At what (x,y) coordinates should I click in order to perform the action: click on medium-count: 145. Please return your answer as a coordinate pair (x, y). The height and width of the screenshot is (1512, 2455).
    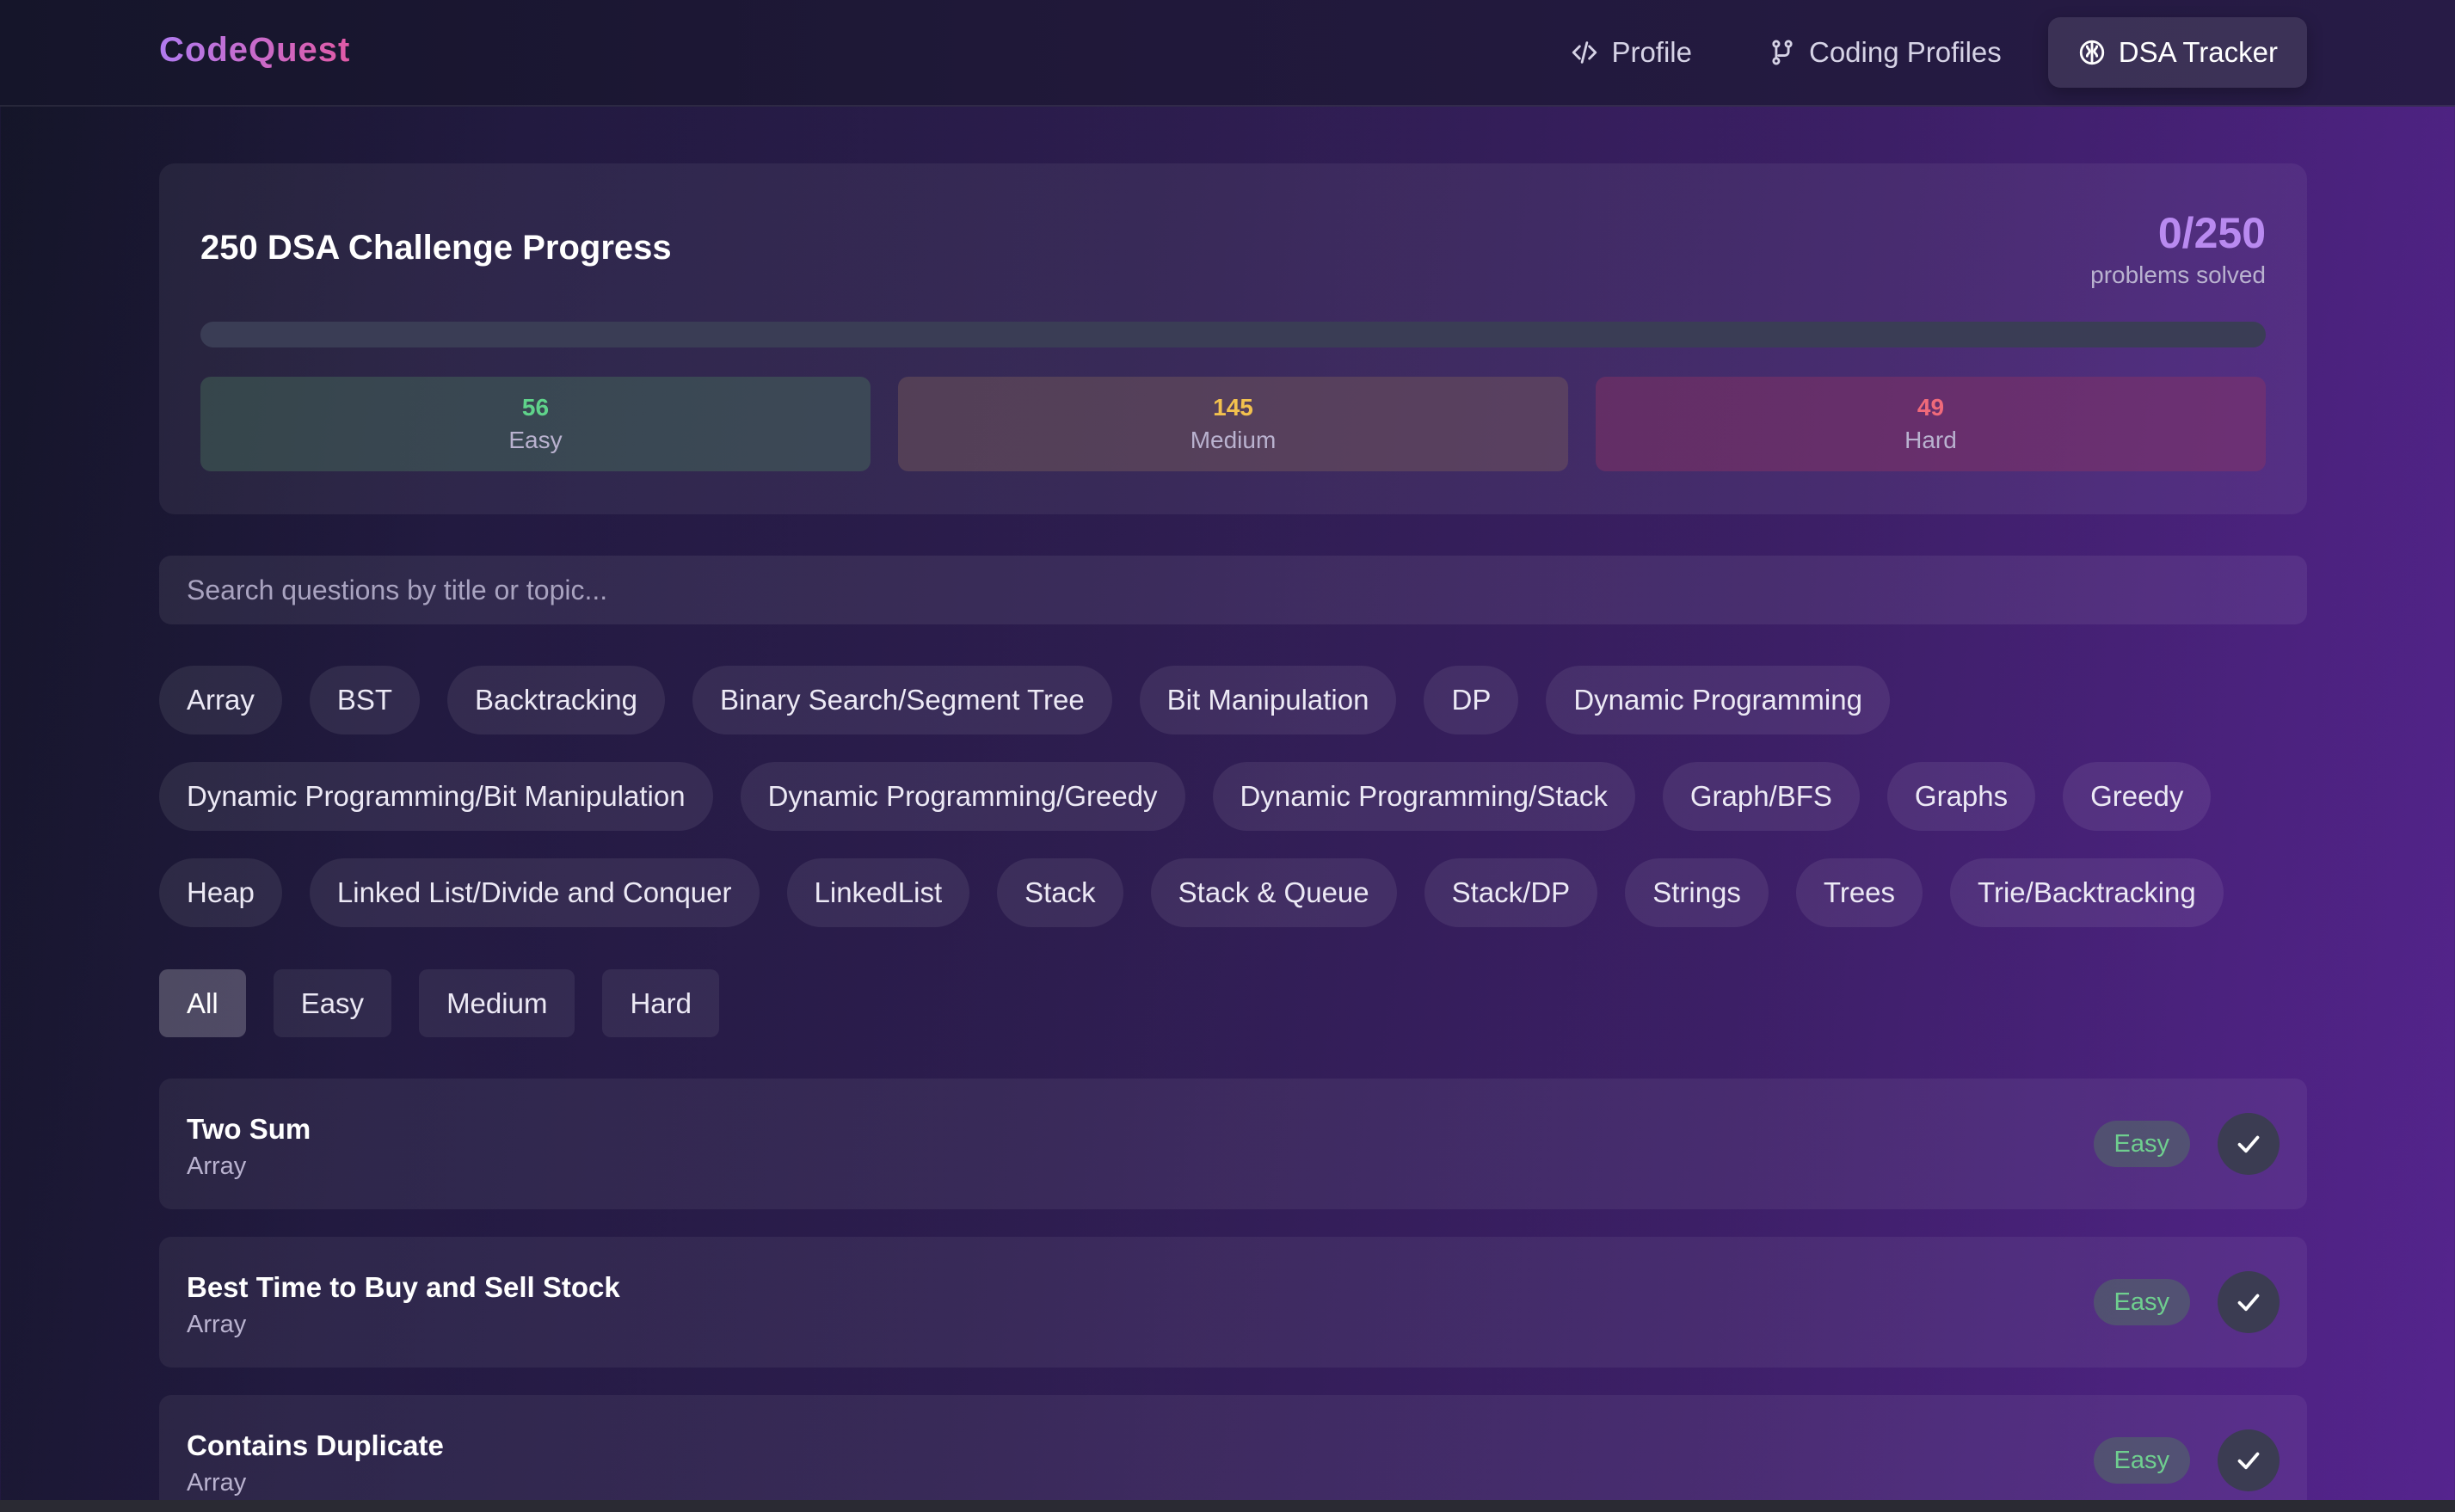
    Looking at the image, I should click on (1233, 407).